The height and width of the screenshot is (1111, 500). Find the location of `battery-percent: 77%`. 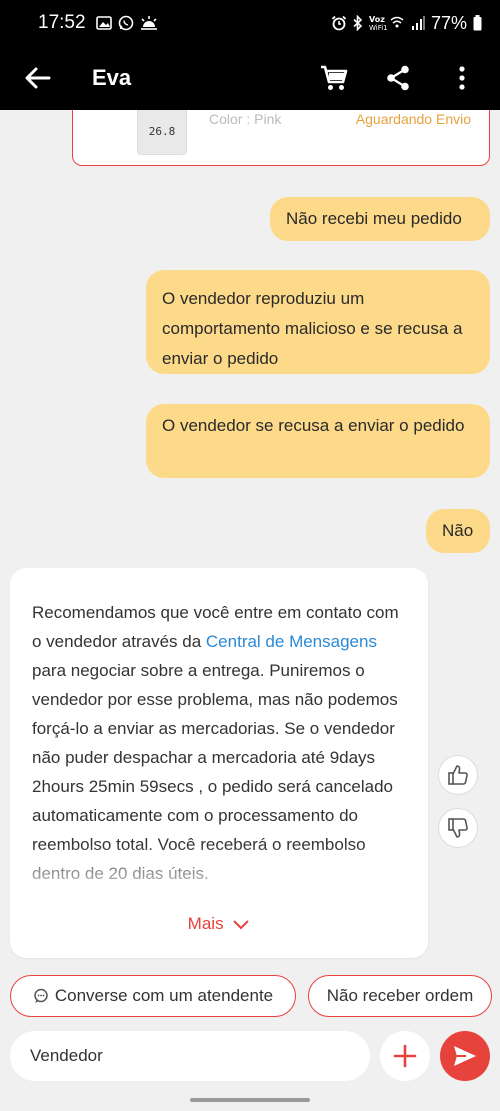

battery-percent: 77% is located at coordinates (448, 22).